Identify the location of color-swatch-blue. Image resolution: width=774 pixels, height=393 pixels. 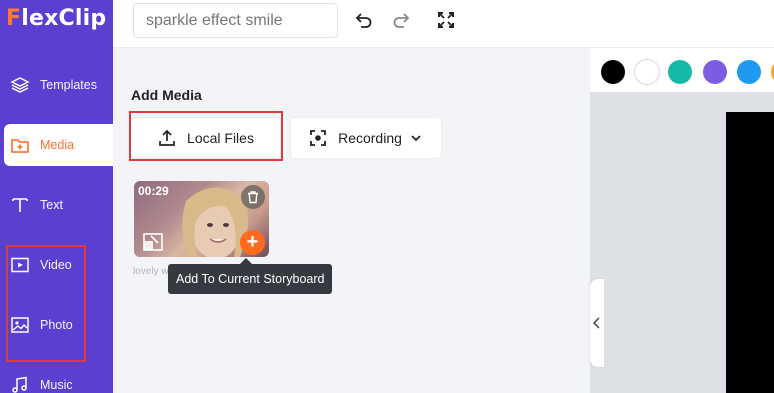
(749, 72).